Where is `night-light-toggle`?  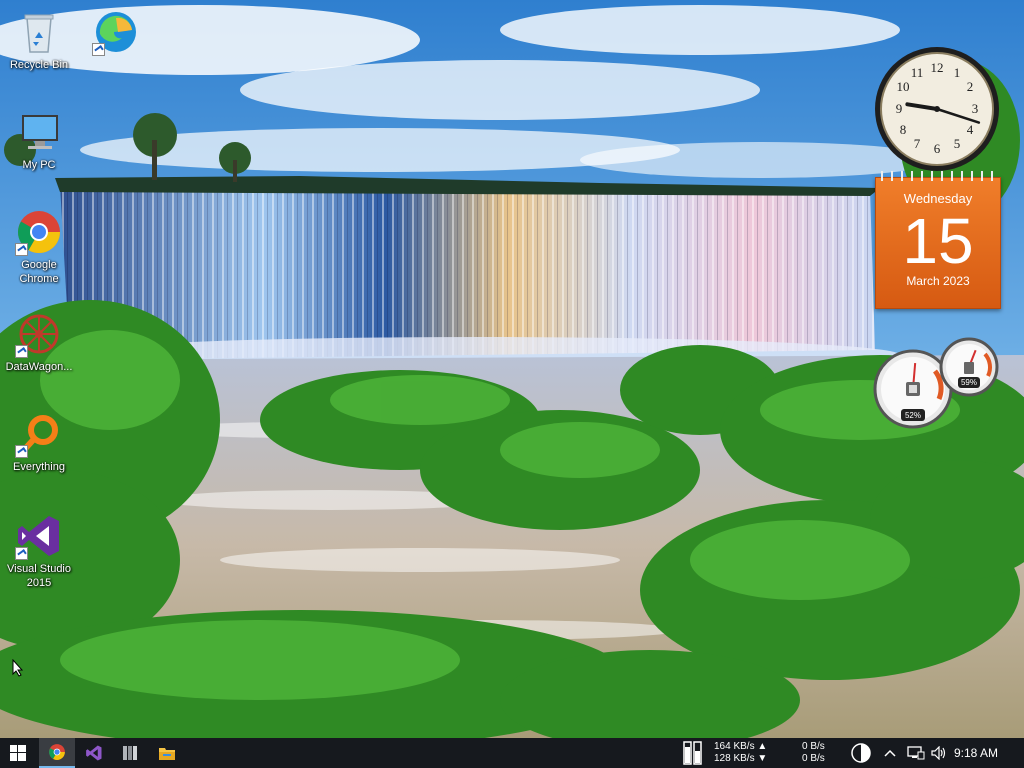
night-light-toggle is located at coordinates (861, 753).